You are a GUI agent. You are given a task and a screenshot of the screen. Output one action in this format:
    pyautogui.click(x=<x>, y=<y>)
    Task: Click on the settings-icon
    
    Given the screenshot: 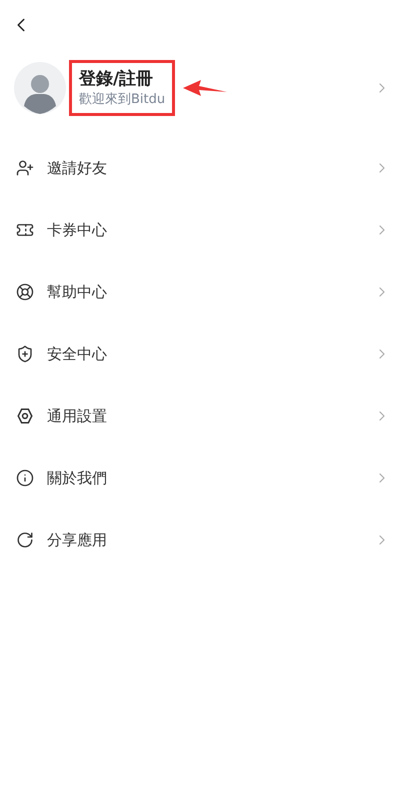 What is the action you would take?
    pyautogui.click(x=25, y=416)
    